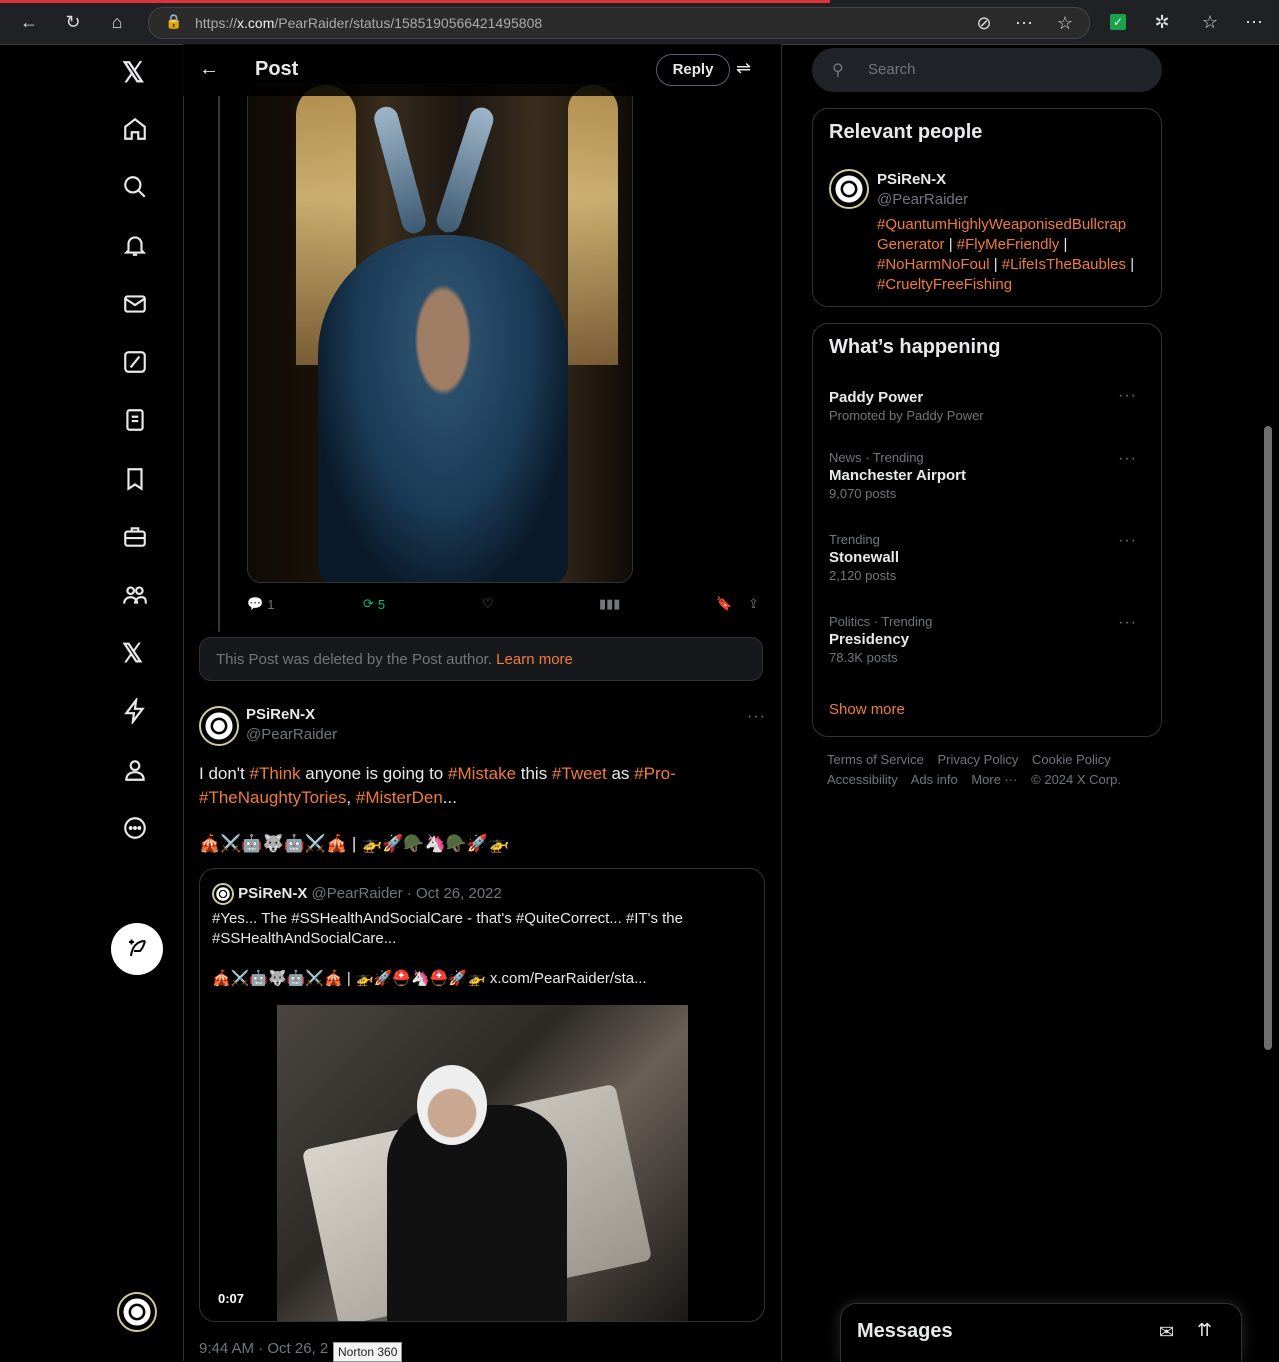 The image size is (1279, 1362). I want to click on reader-icon: ⋯, so click(1024, 23).